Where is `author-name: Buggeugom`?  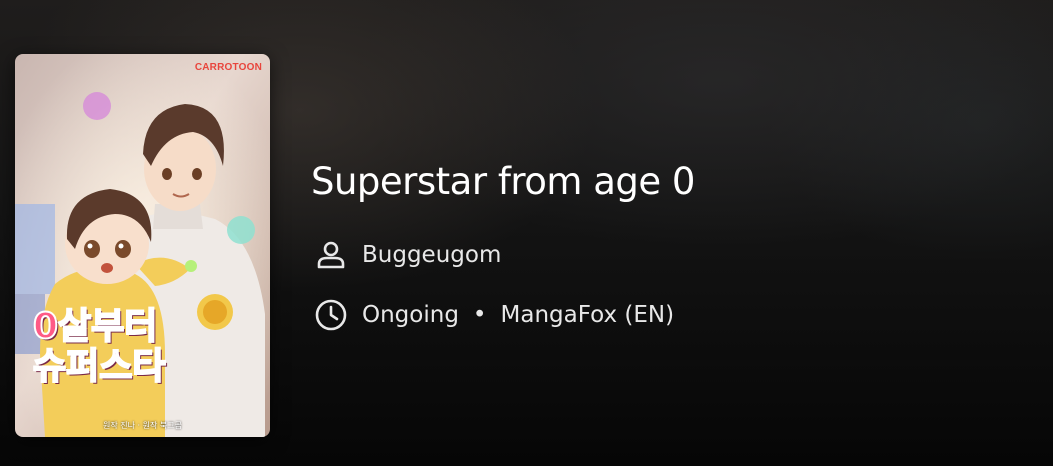 author-name: Buggeugom is located at coordinates (431, 255).